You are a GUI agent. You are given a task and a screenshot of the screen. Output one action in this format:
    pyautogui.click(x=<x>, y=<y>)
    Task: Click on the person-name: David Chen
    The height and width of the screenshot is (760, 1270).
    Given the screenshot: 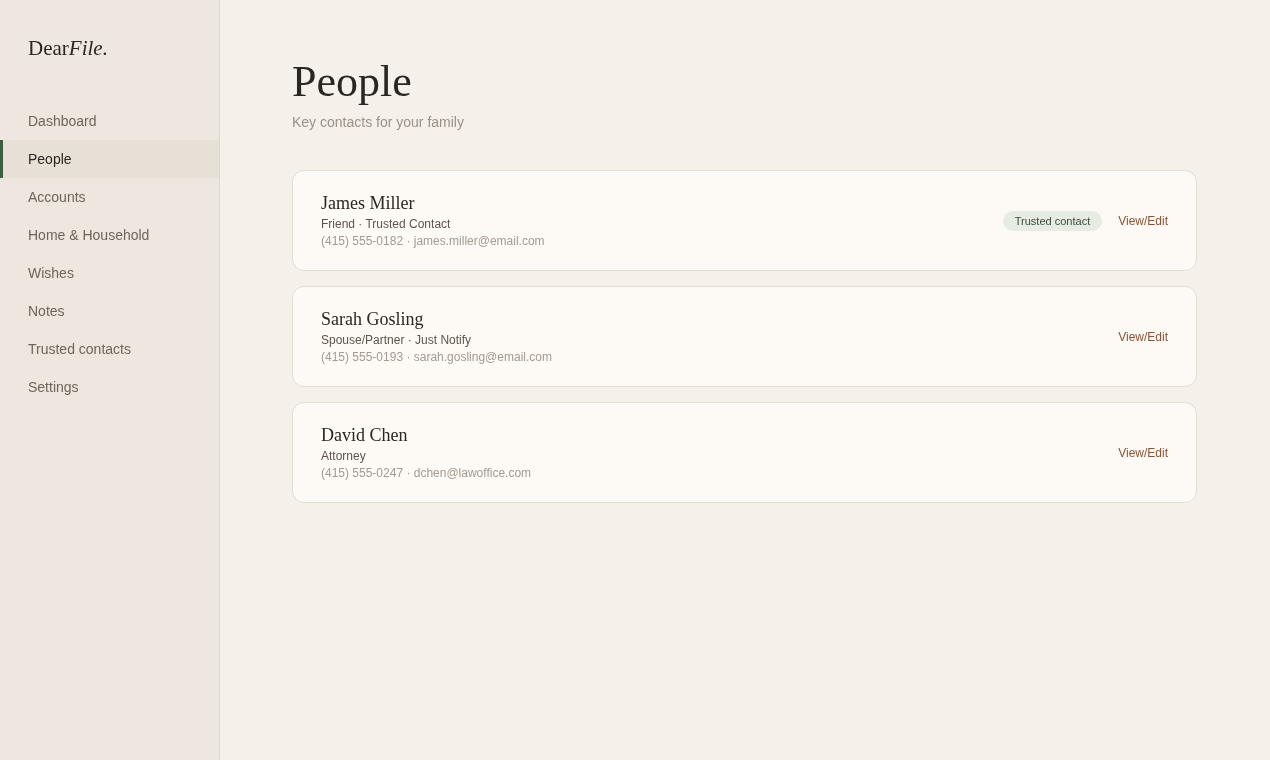 What is the action you would take?
    pyautogui.click(x=364, y=435)
    